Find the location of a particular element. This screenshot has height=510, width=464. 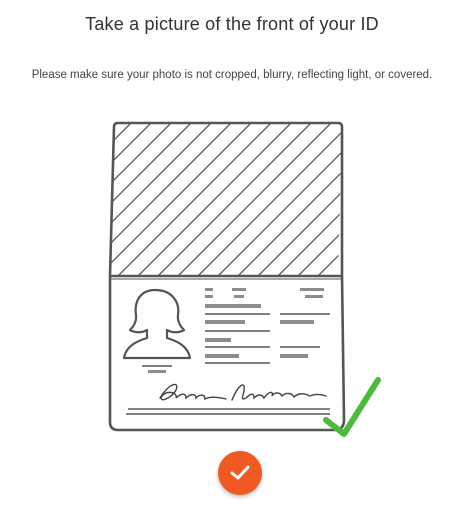

checkmark-icon is located at coordinates (240, 472).